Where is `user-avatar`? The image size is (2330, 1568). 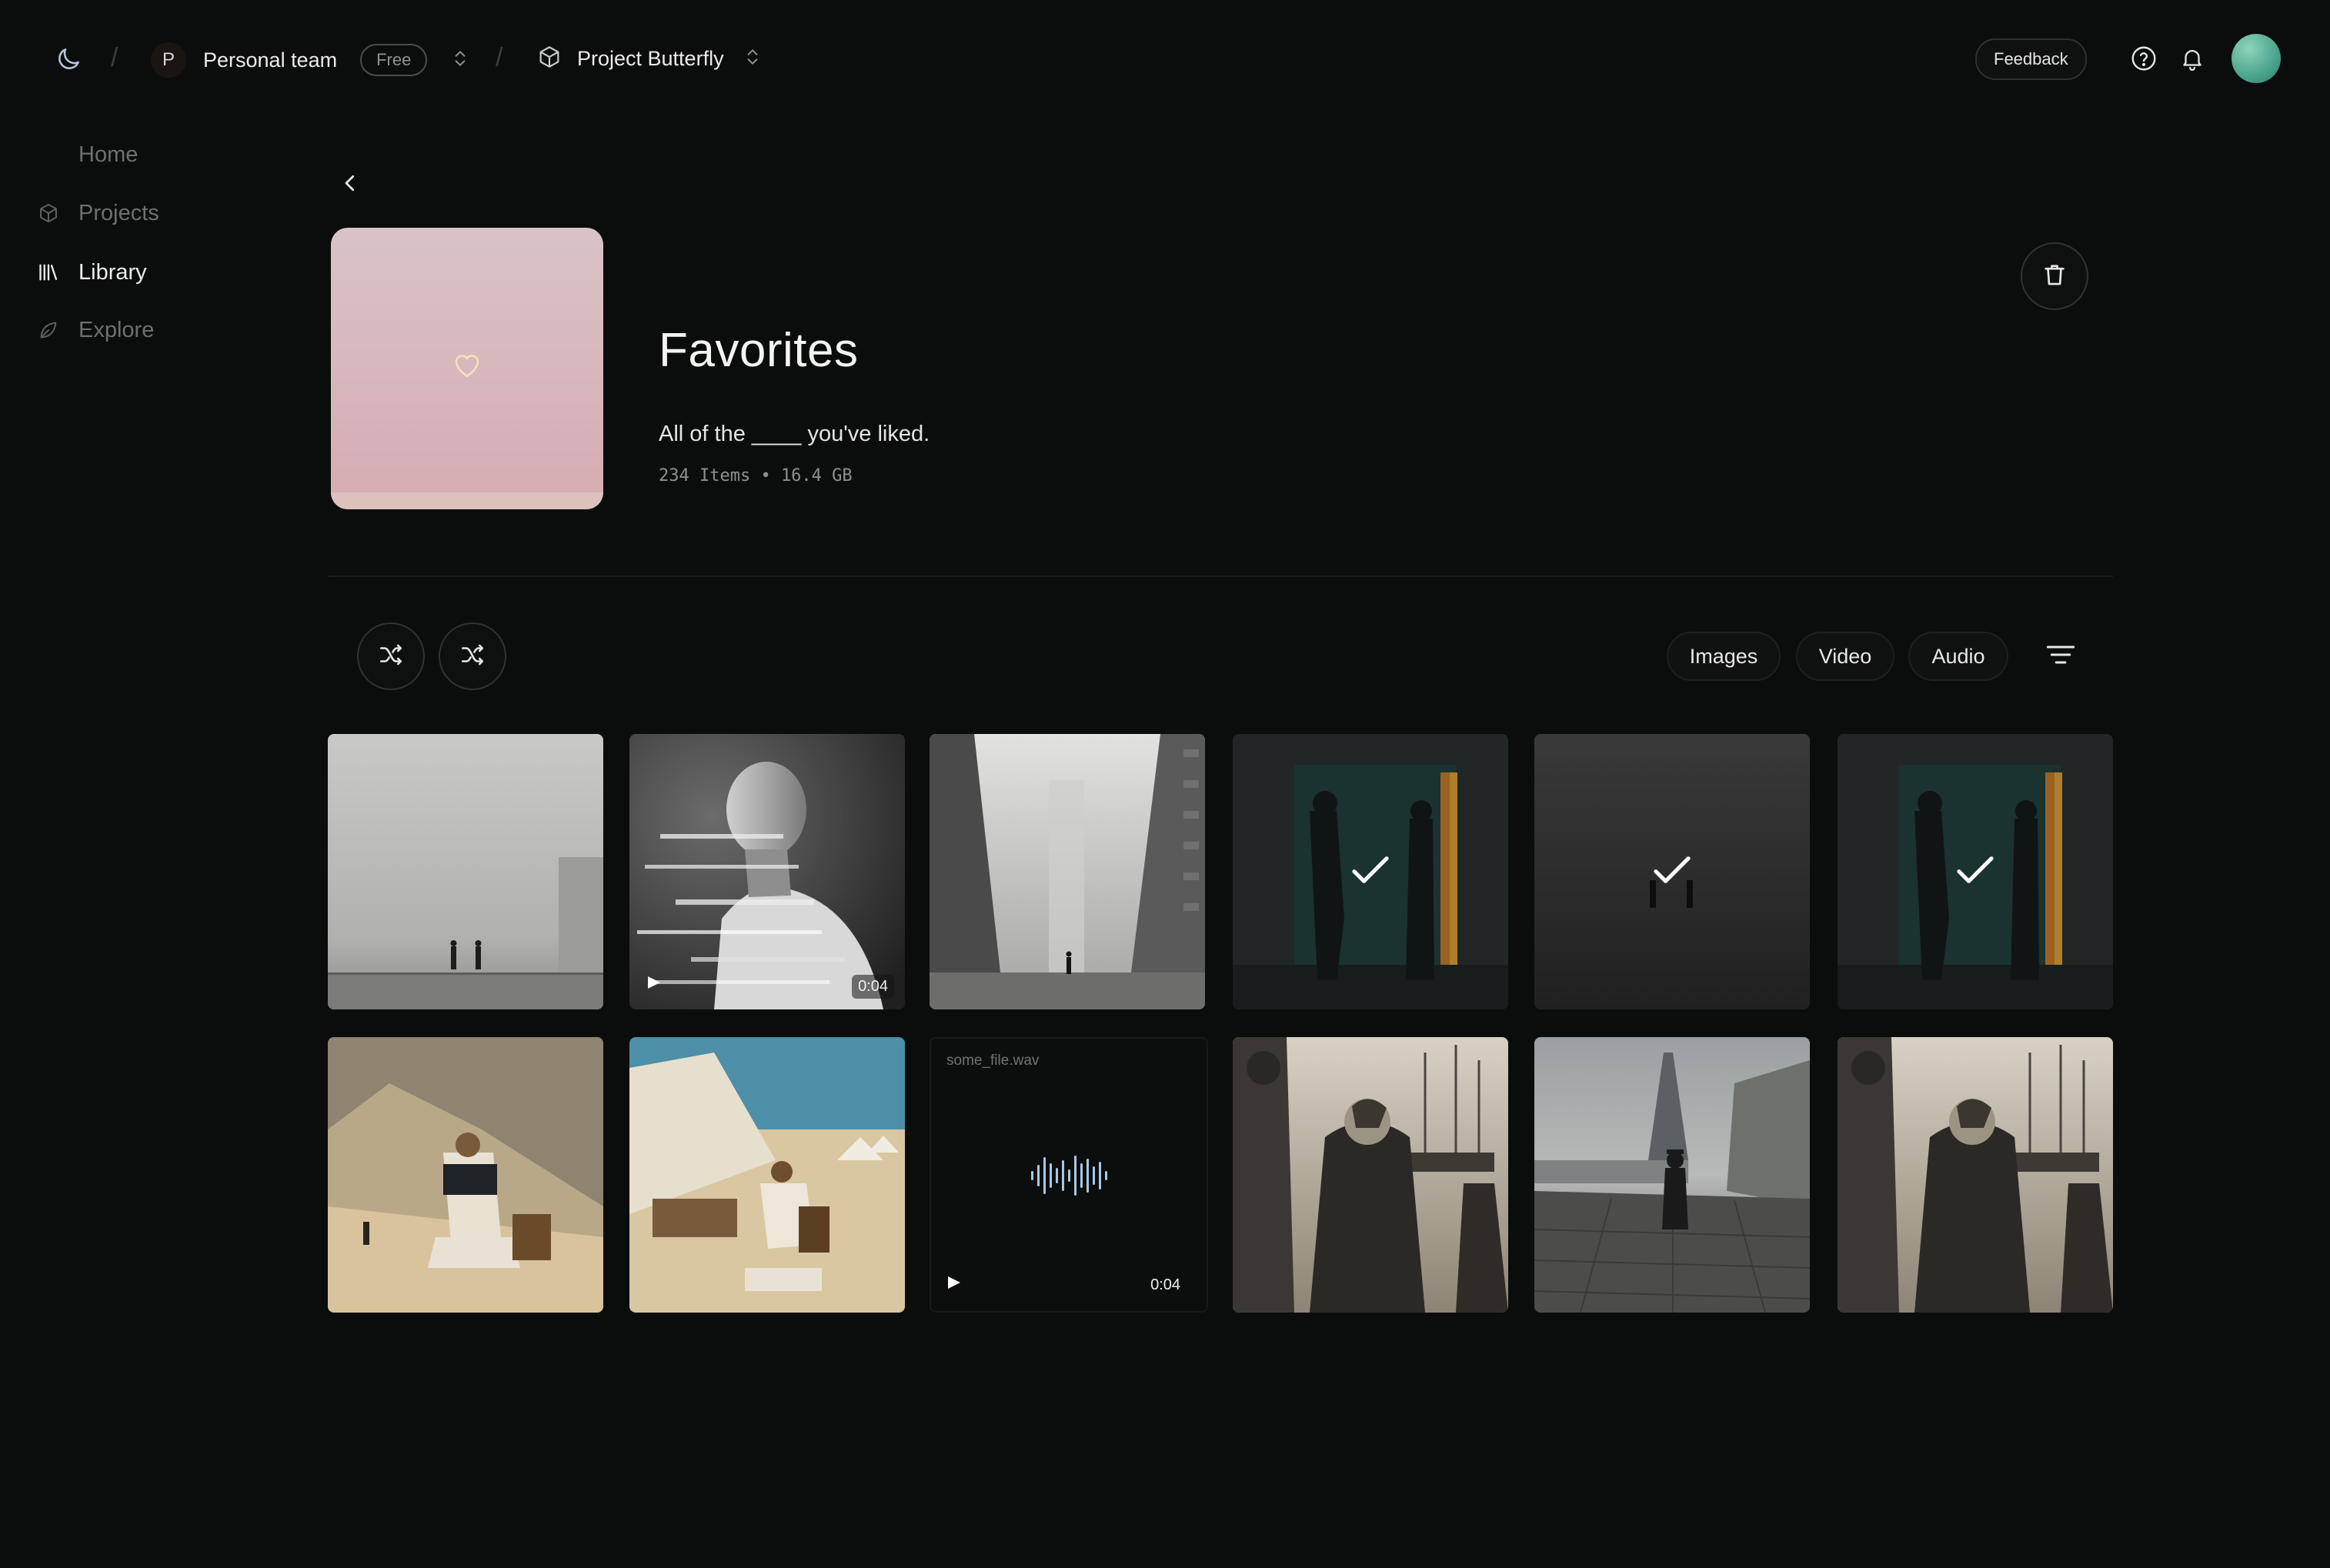
user-avatar is located at coordinates (2256, 58).